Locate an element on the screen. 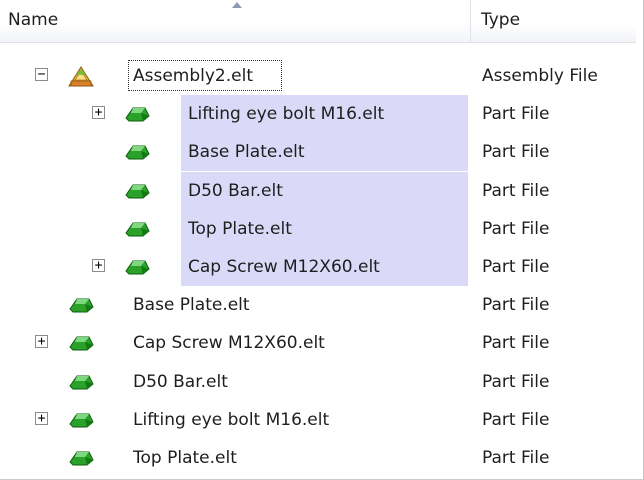  name-column-header: Name is located at coordinates (235, 21).